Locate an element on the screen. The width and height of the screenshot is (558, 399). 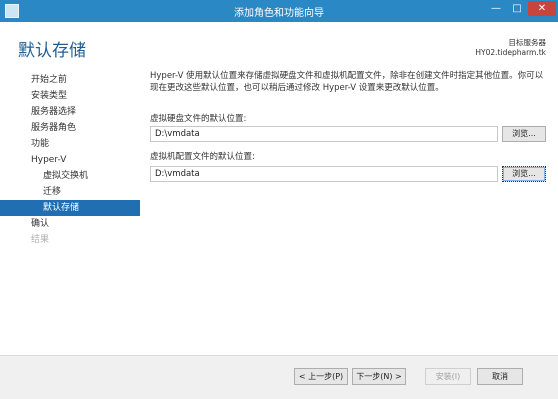
next-button: 下一步(N) > is located at coordinates (379, 376).